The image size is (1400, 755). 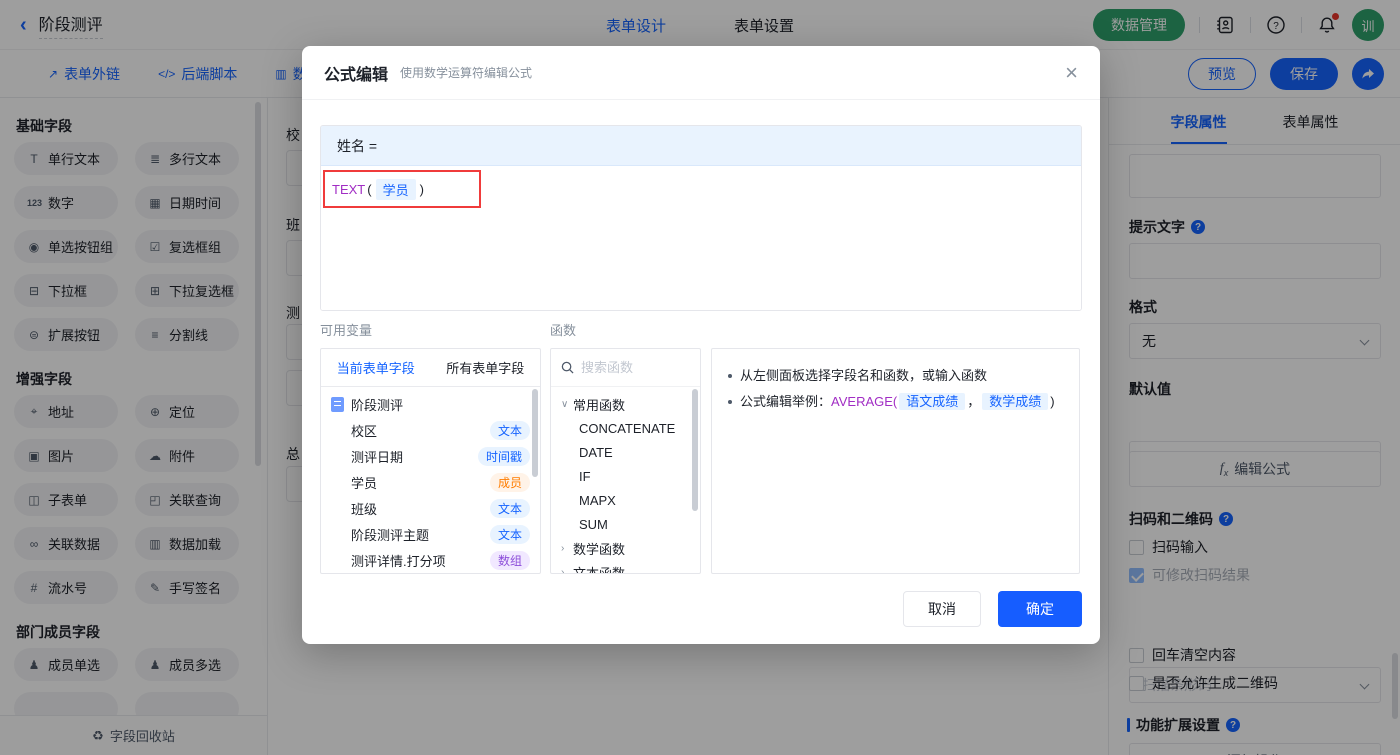 What do you see at coordinates (466, 73) in the screenshot?
I see `modal-subtitle: 使用数学运算符编辑公式` at bounding box center [466, 73].